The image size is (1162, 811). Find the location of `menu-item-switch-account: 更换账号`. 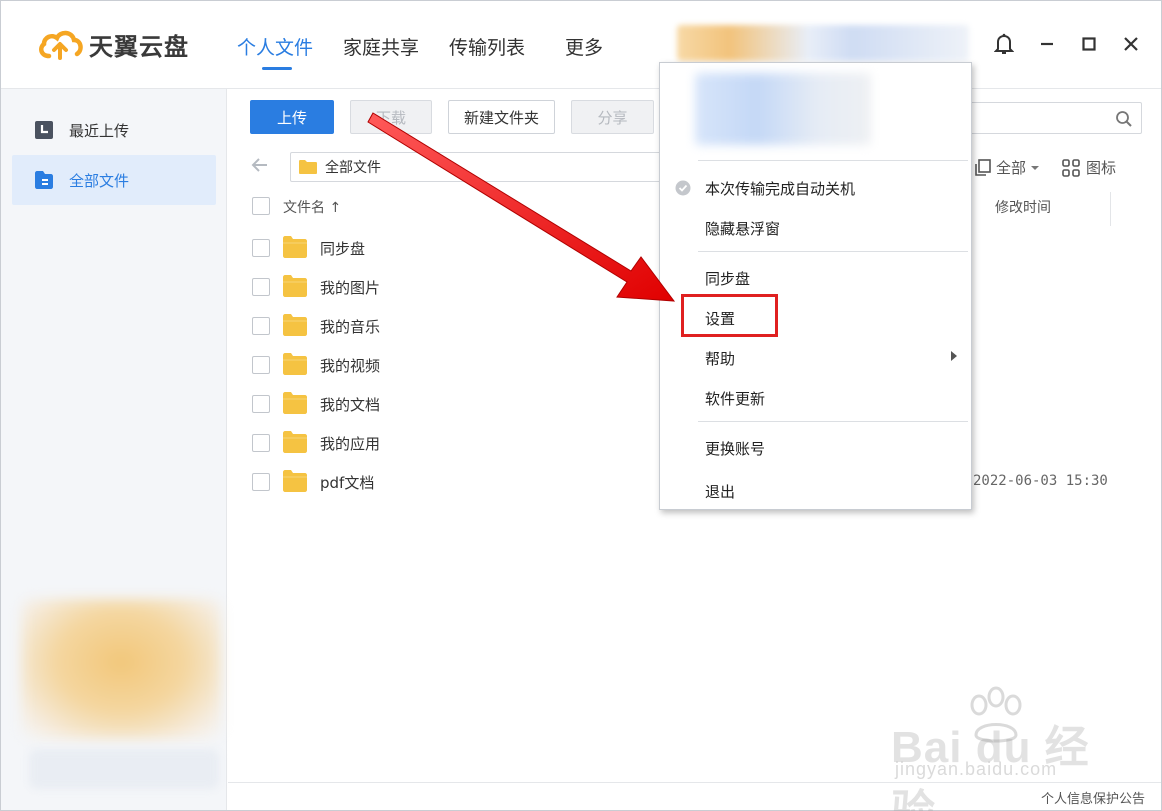

menu-item-switch-account: 更换账号 is located at coordinates (735, 448).